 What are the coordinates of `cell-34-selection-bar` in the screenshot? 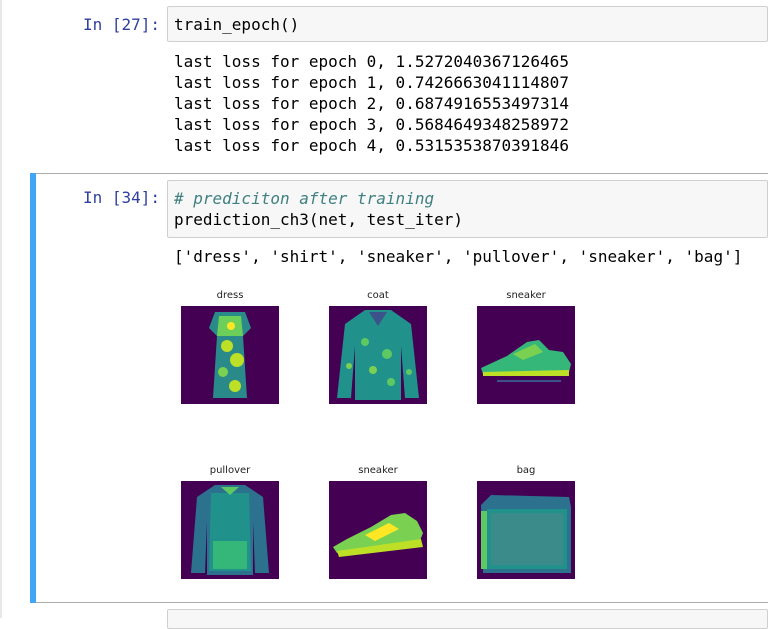 It's located at (33, 388).